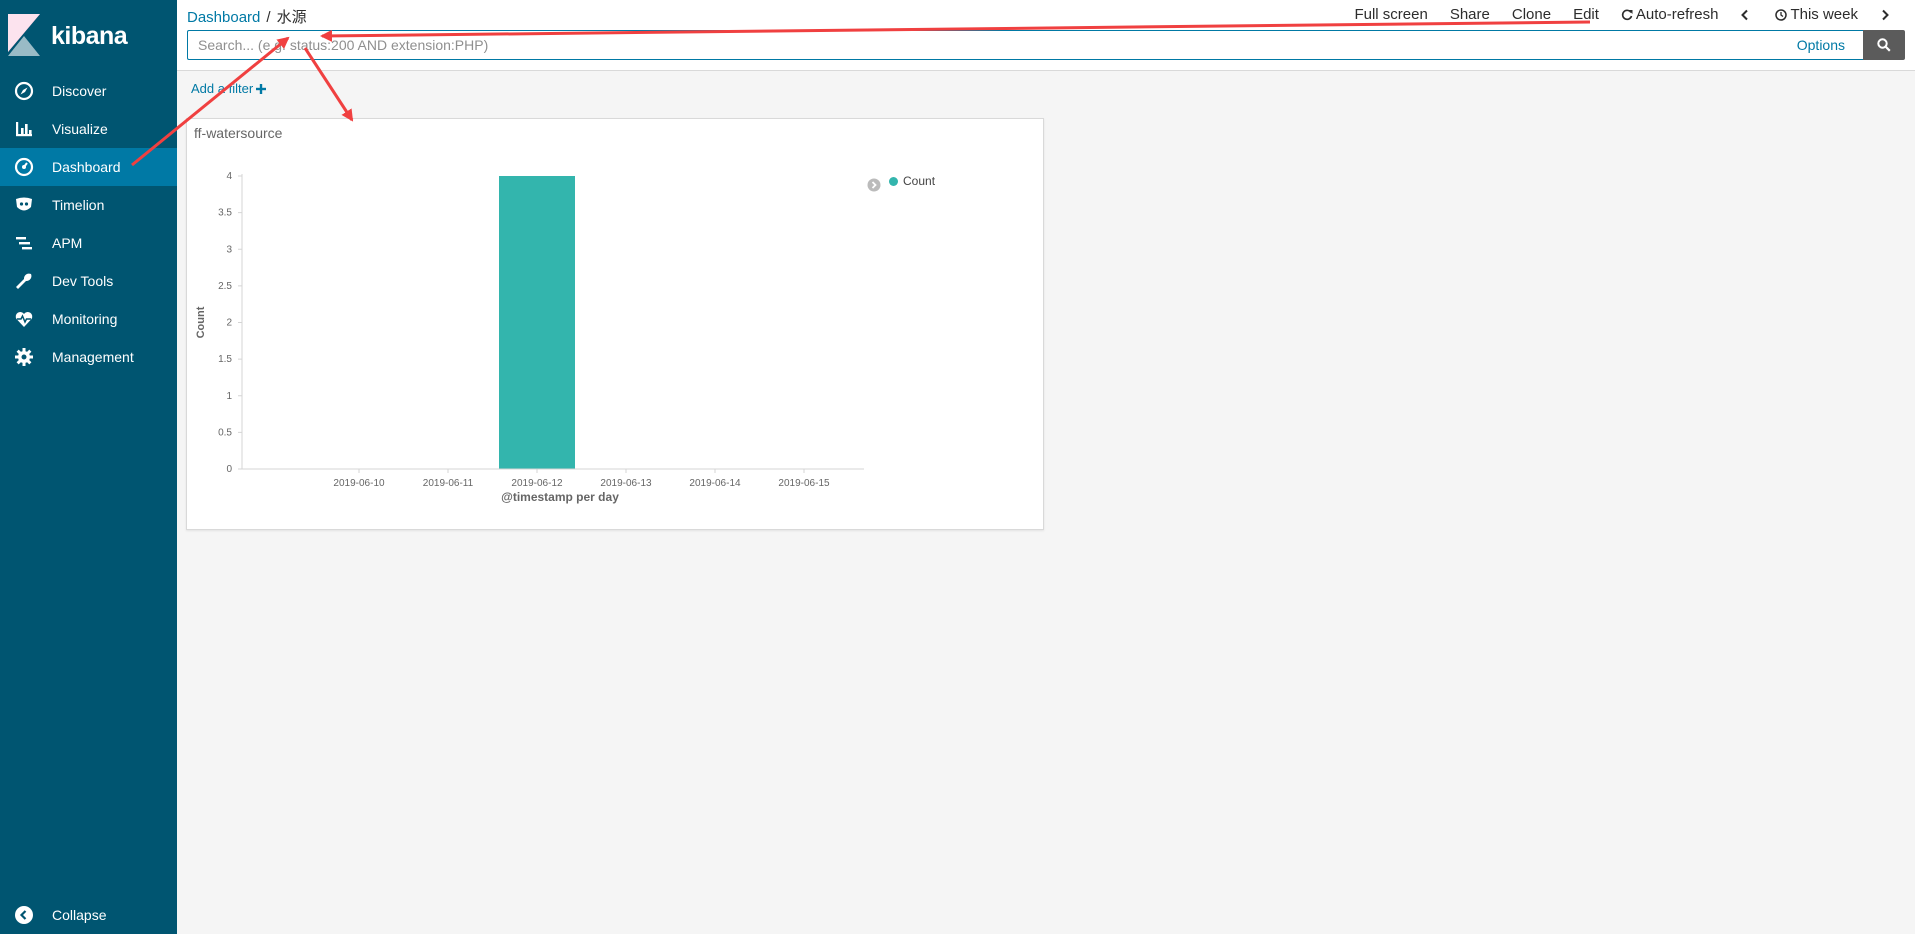 The image size is (1915, 934). I want to click on options-link: Options, so click(1821, 45).